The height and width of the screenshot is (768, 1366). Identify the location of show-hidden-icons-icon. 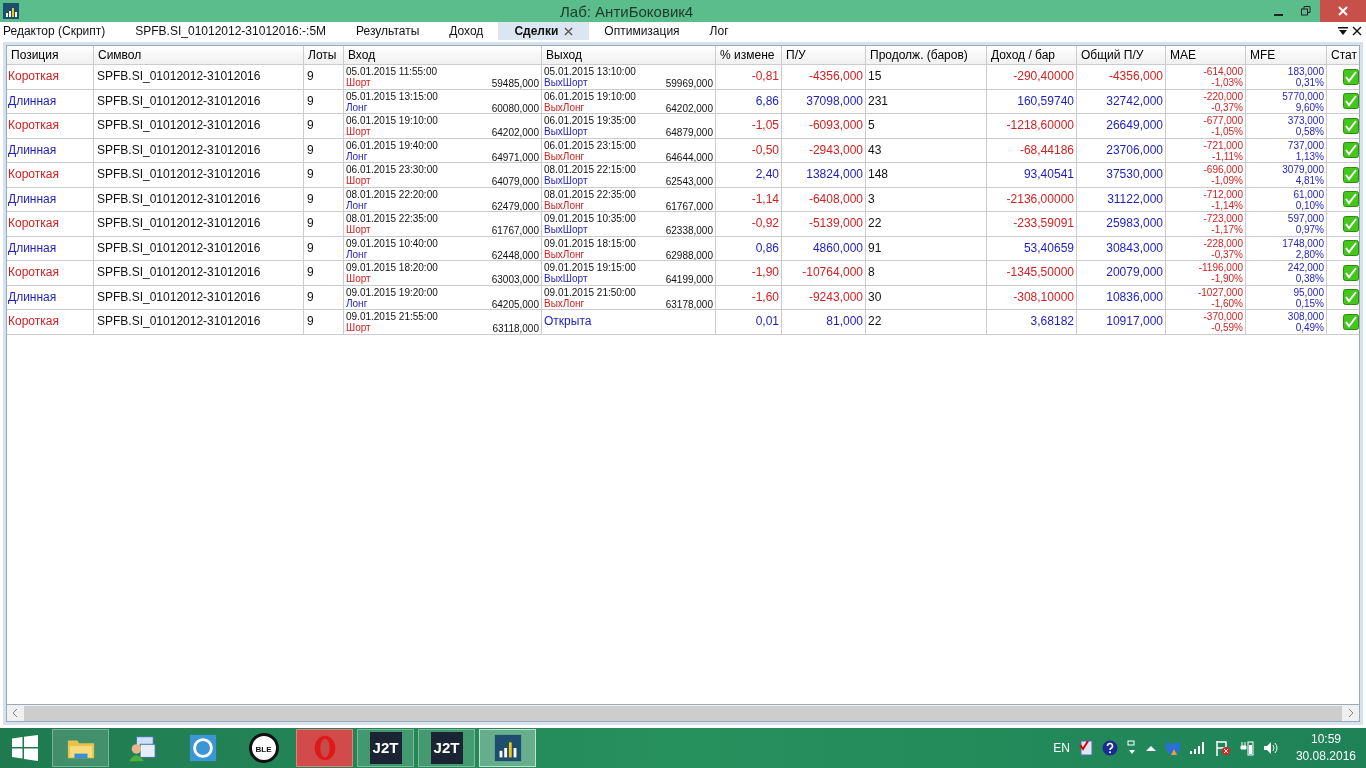
(1150, 748).